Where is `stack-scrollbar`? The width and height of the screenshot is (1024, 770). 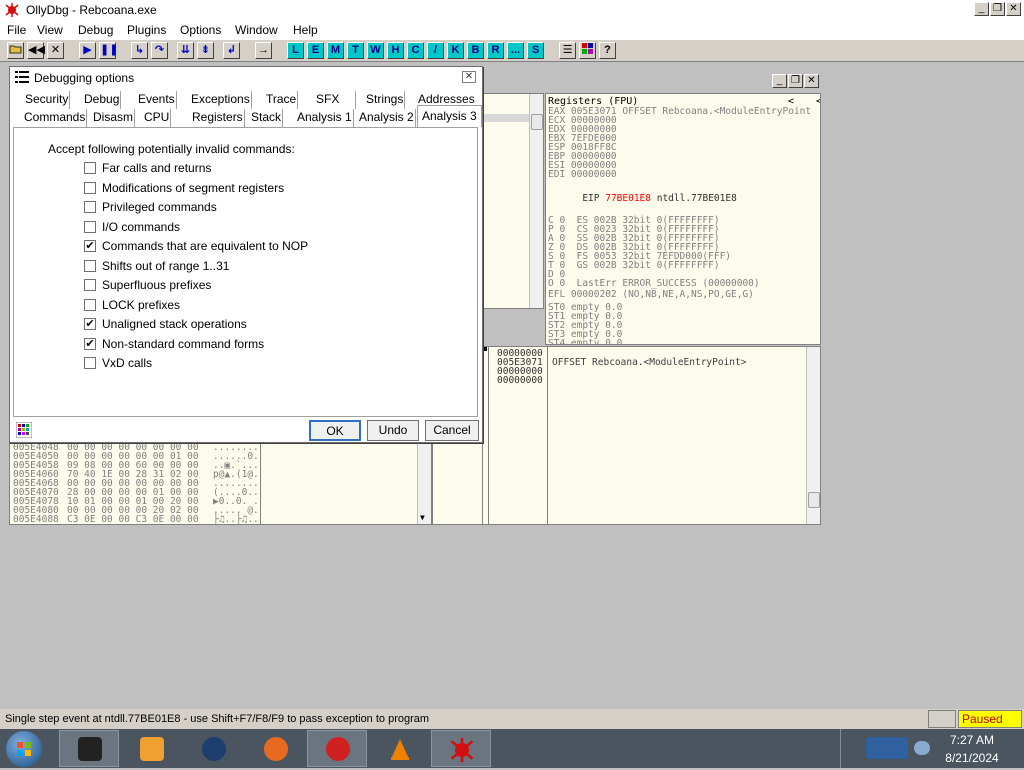
stack-scrollbar is located at coordinates (813, 435).